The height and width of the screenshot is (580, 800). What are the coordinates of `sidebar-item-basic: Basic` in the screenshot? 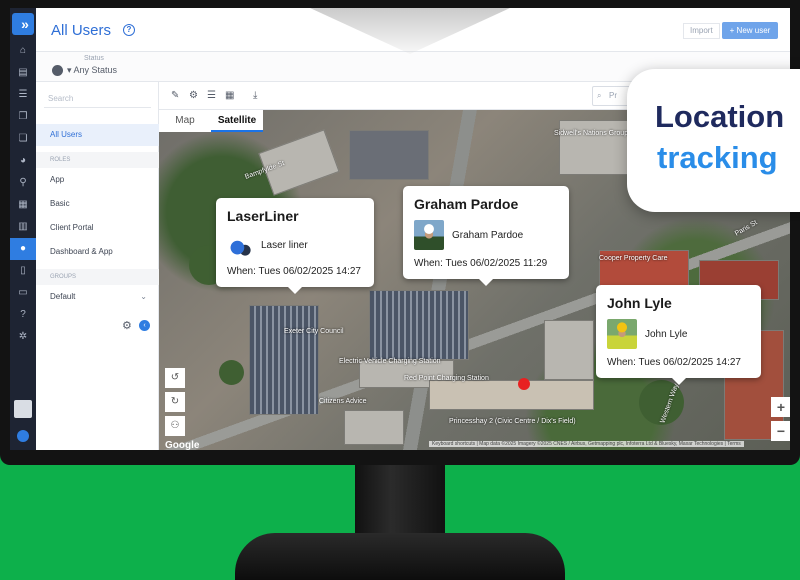 It's located at (97, 204).